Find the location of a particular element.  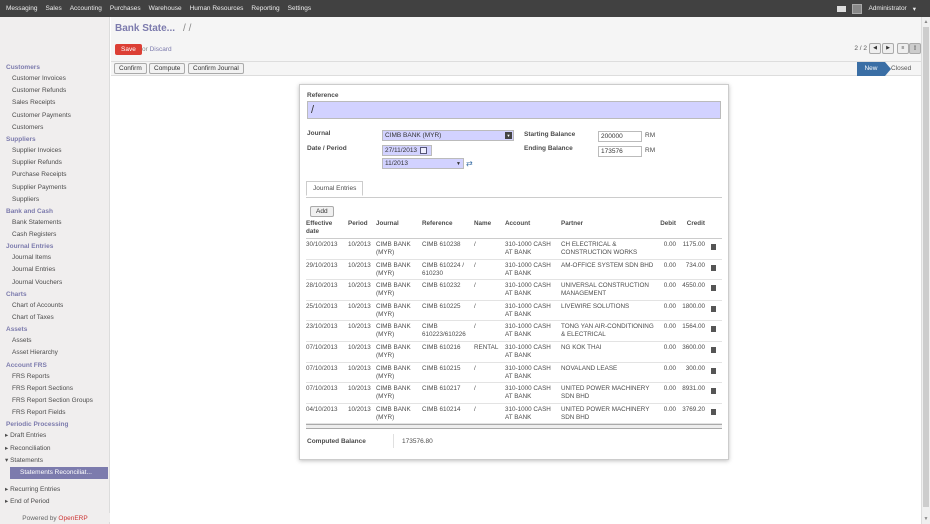

menu-item-human-resources: Human Resources is located at coordinates (217, 8).